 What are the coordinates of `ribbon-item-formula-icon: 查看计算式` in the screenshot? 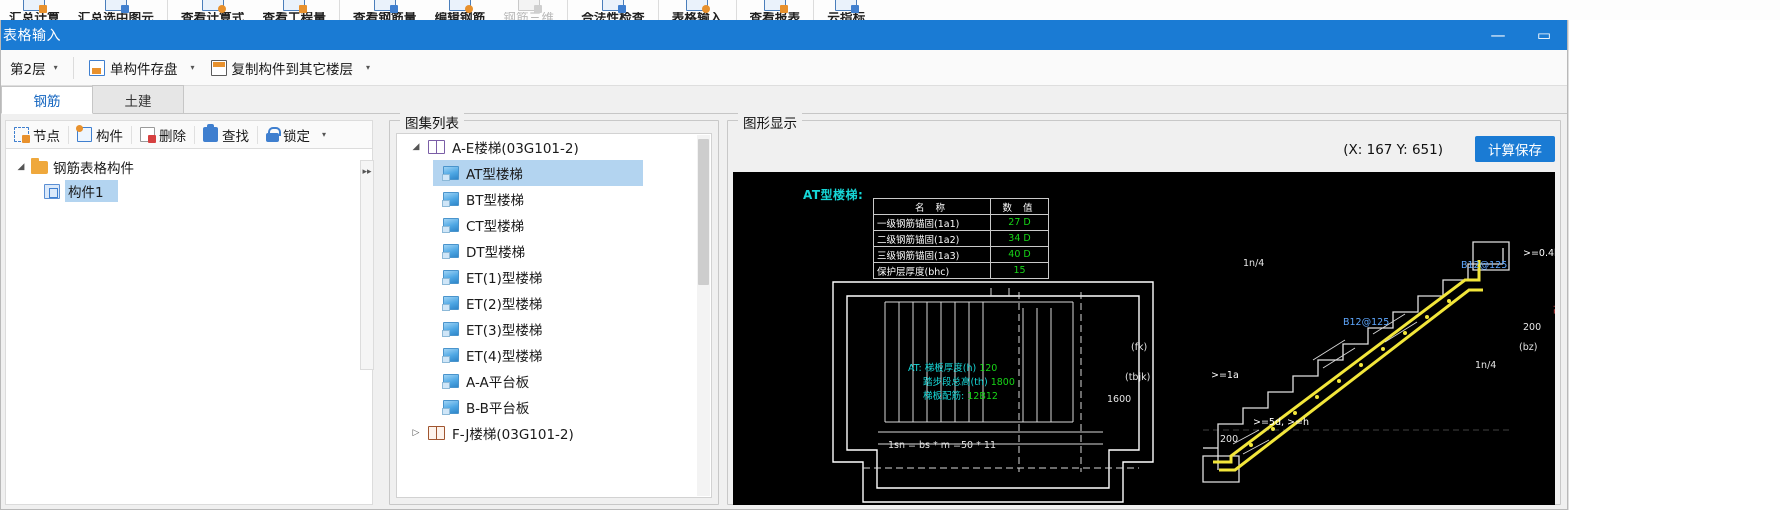 It's located at (213, 10).